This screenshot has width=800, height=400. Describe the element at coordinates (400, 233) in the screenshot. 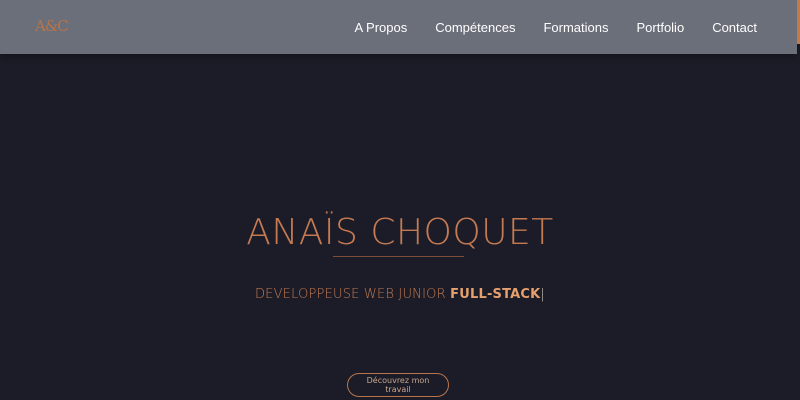

I see `hero-name: ANAÏS CHOQUET` at that location.